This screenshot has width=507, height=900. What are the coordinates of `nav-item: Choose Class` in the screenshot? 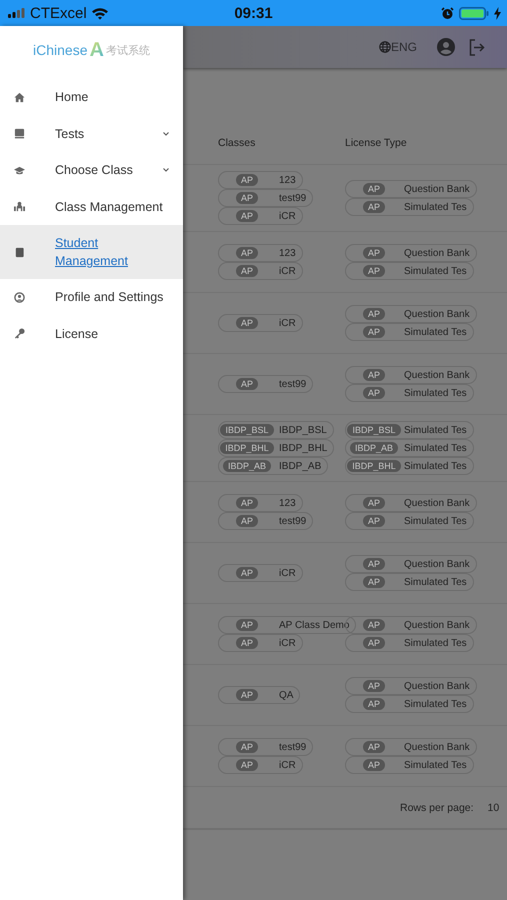 It's located at (91, 170).